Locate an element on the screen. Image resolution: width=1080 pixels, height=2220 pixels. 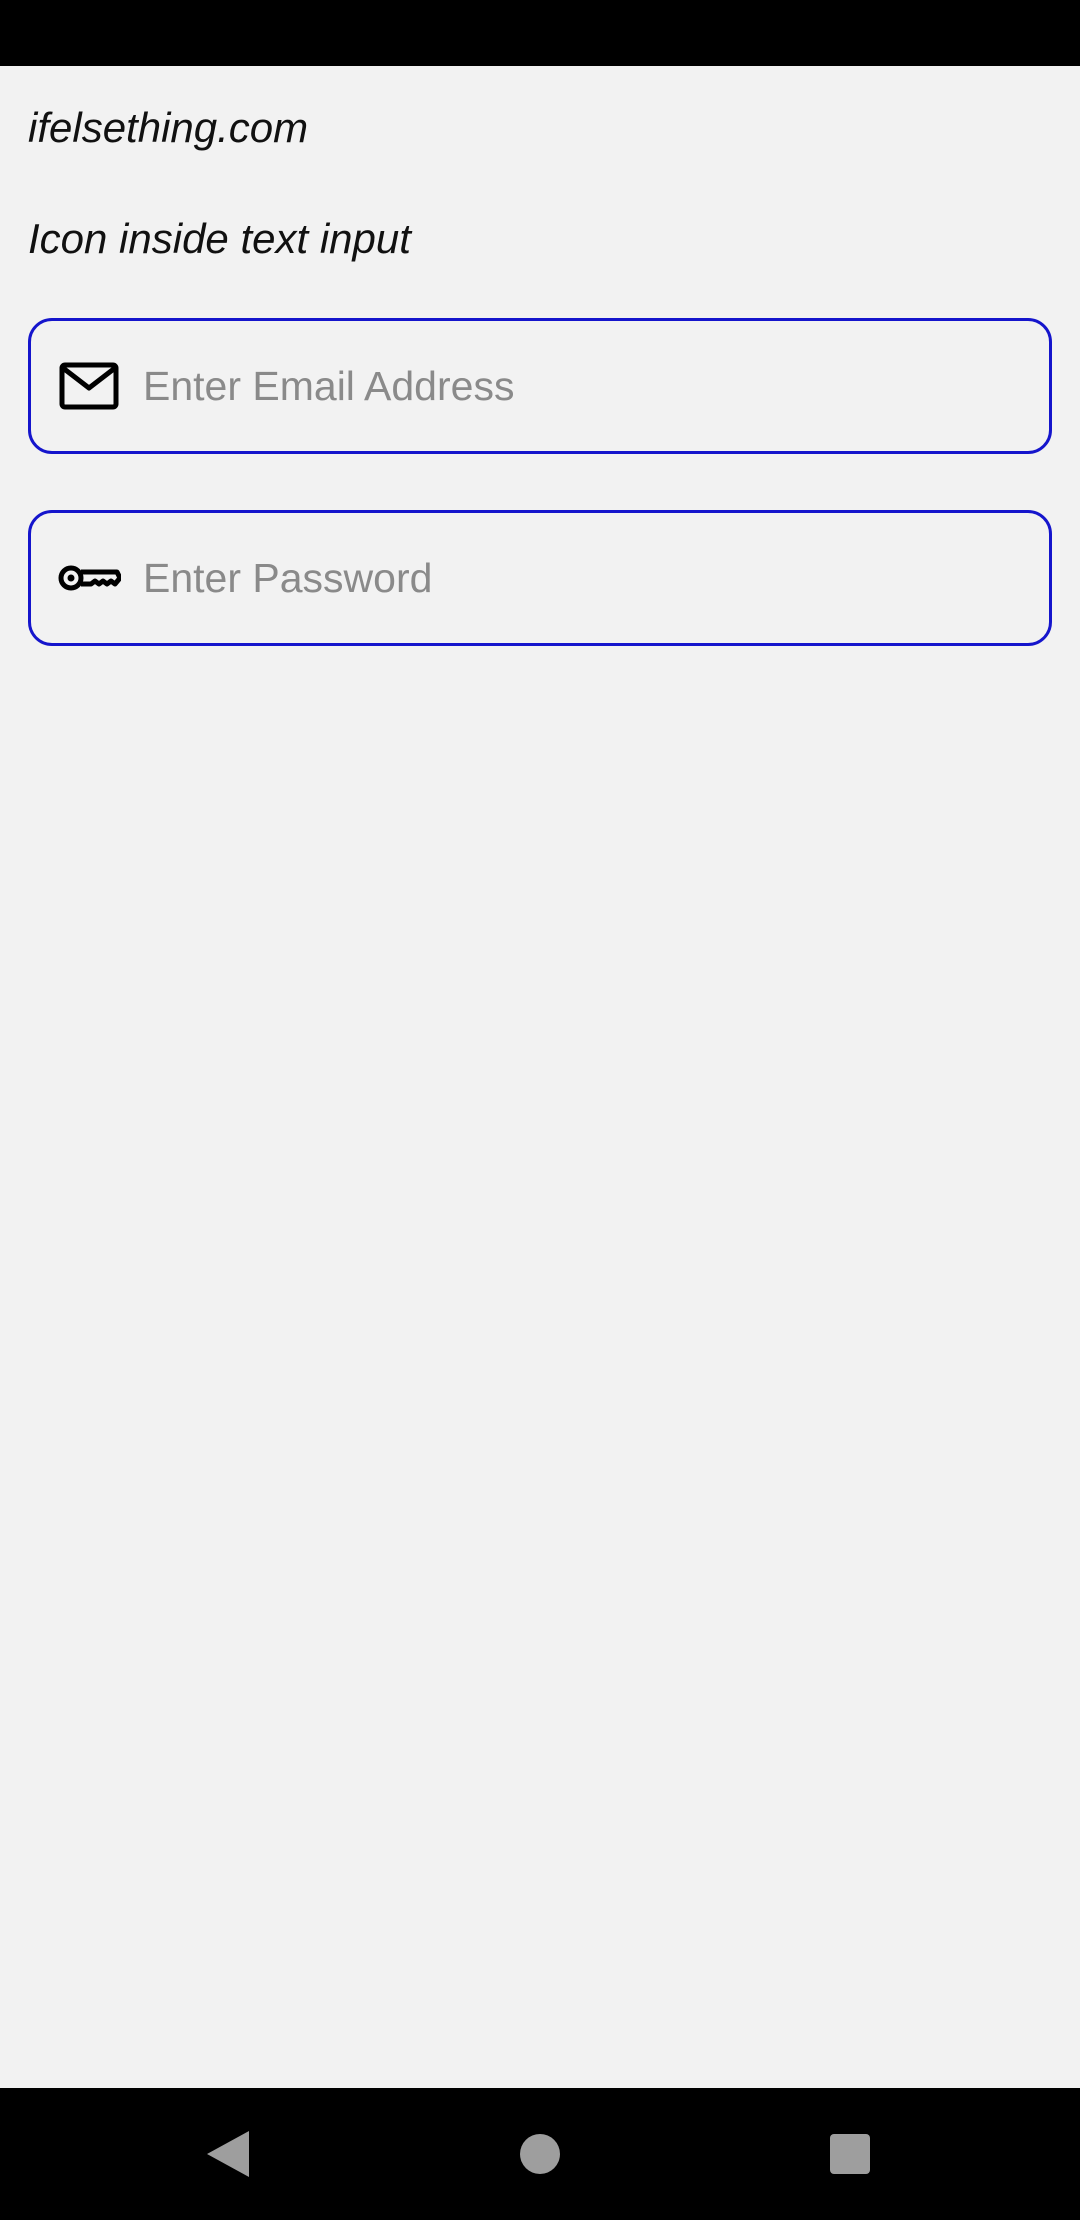
password-input is located at coordinates (584, 578).